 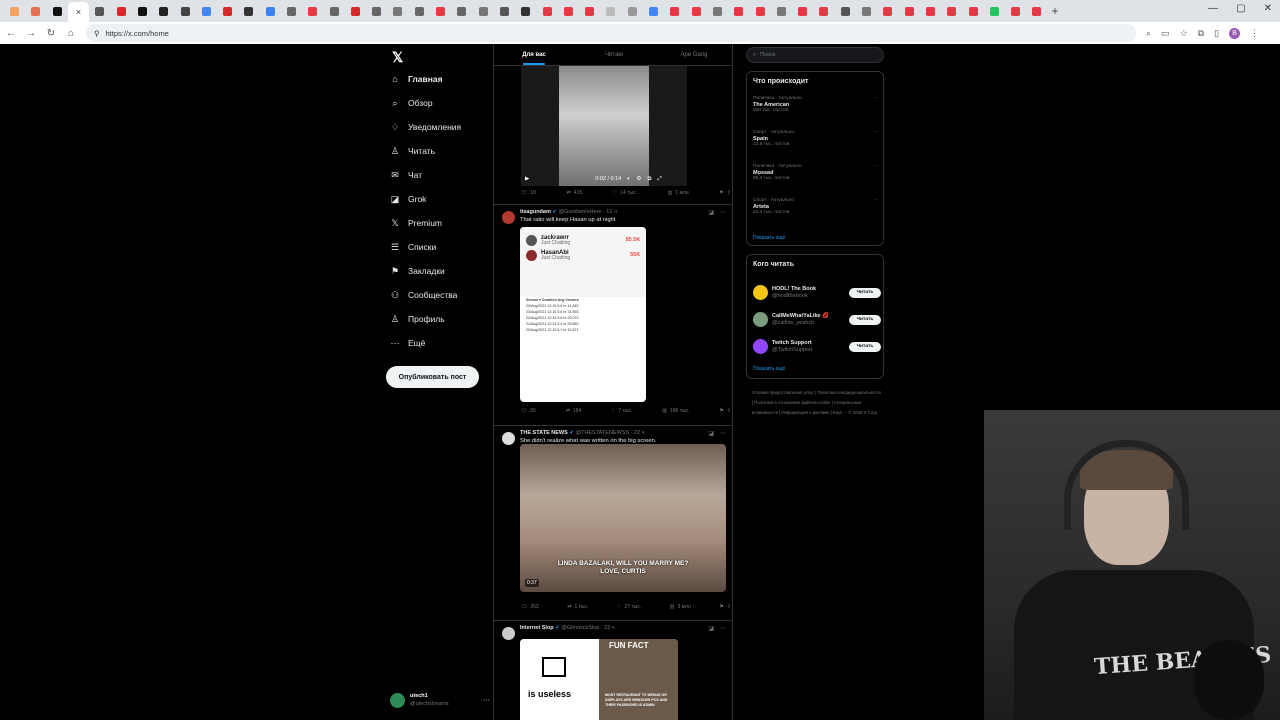 I want to click on maximize-icon: ▢, so click(x=1240, y=8).